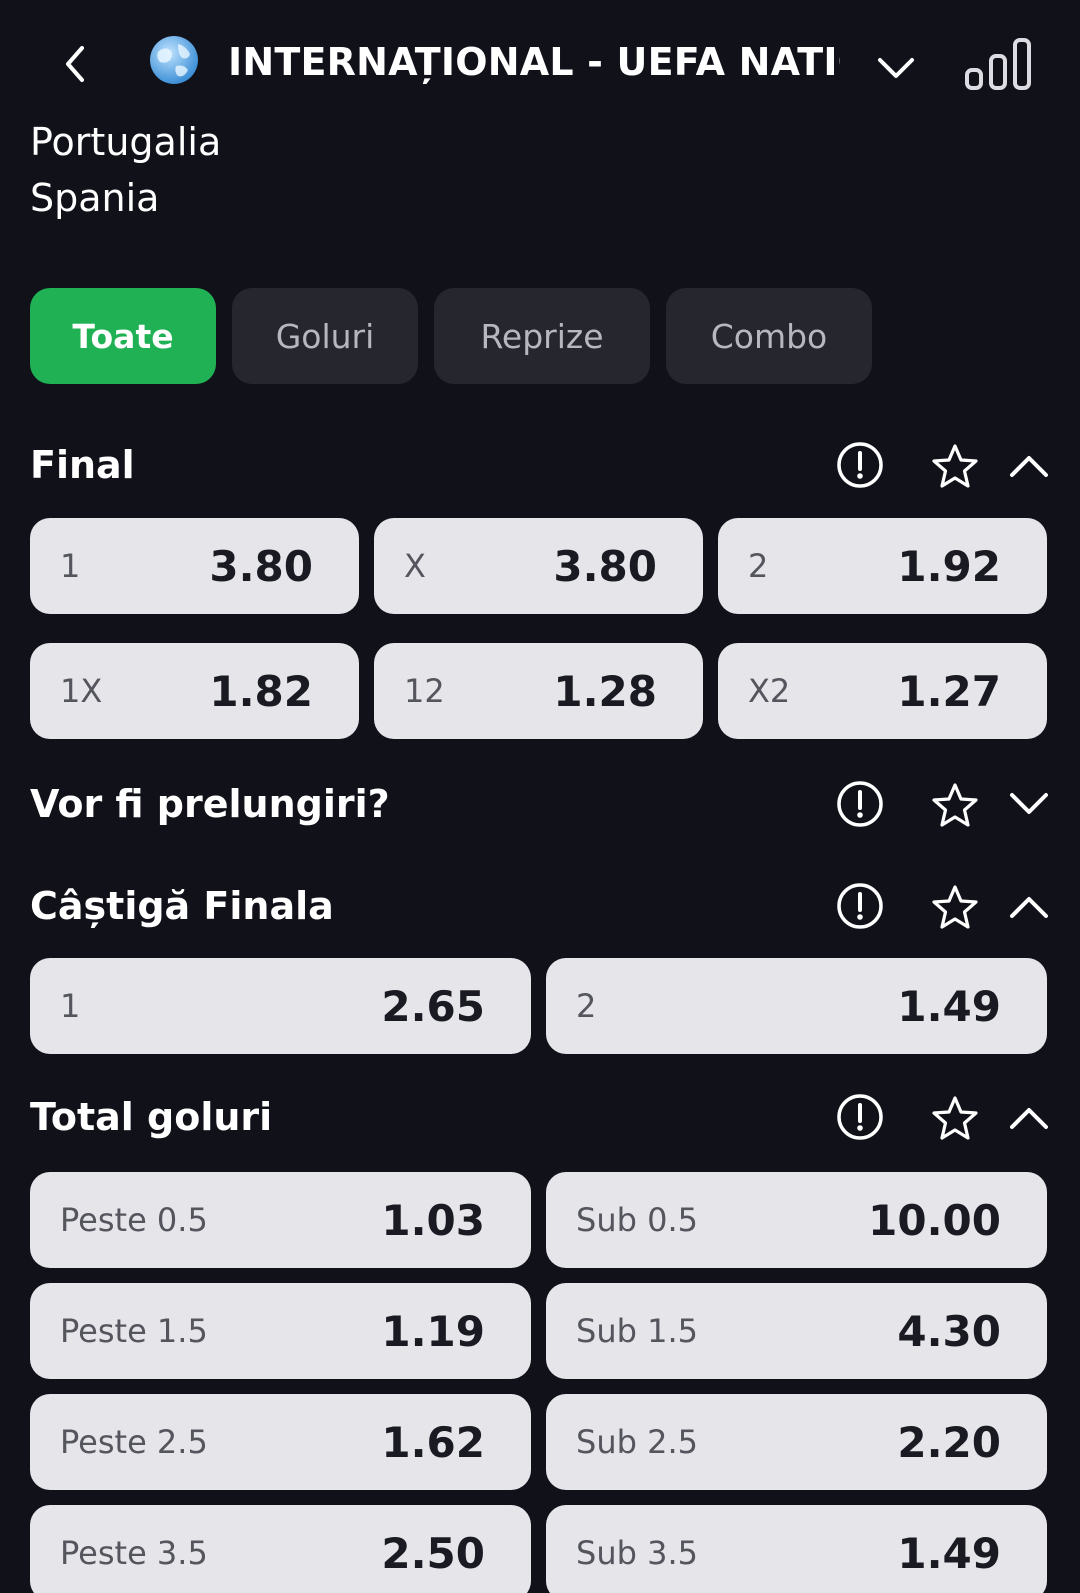  What do you see at coordinates (415, 566) in the screenshot?
I see `odds-label: X` at bounding box center [415, 566].